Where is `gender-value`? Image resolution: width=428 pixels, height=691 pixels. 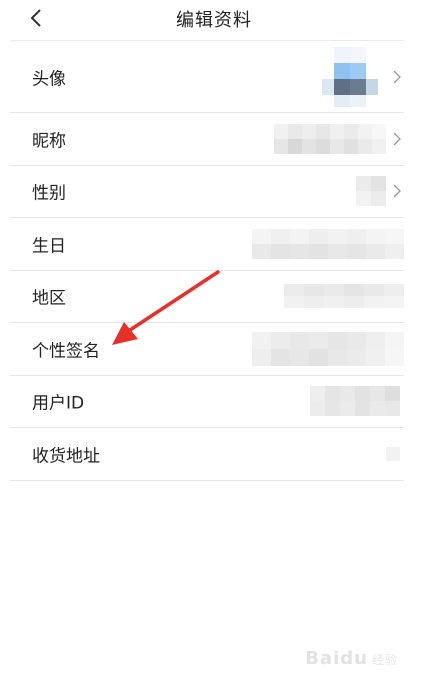
gender-value is located at coordinates (371, 191).